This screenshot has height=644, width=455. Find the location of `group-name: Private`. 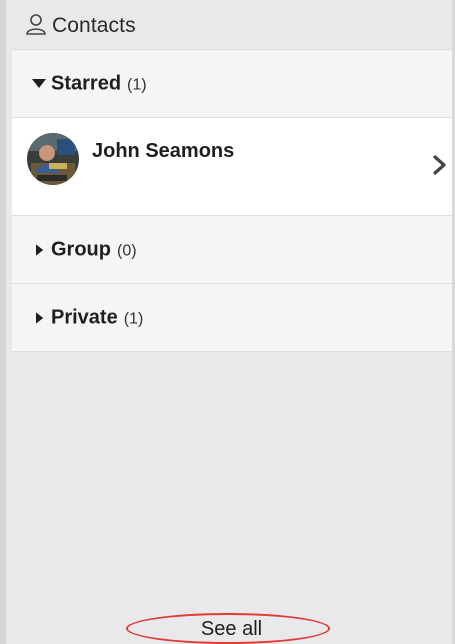

group-name: Private is located at coordinates (84, 317).